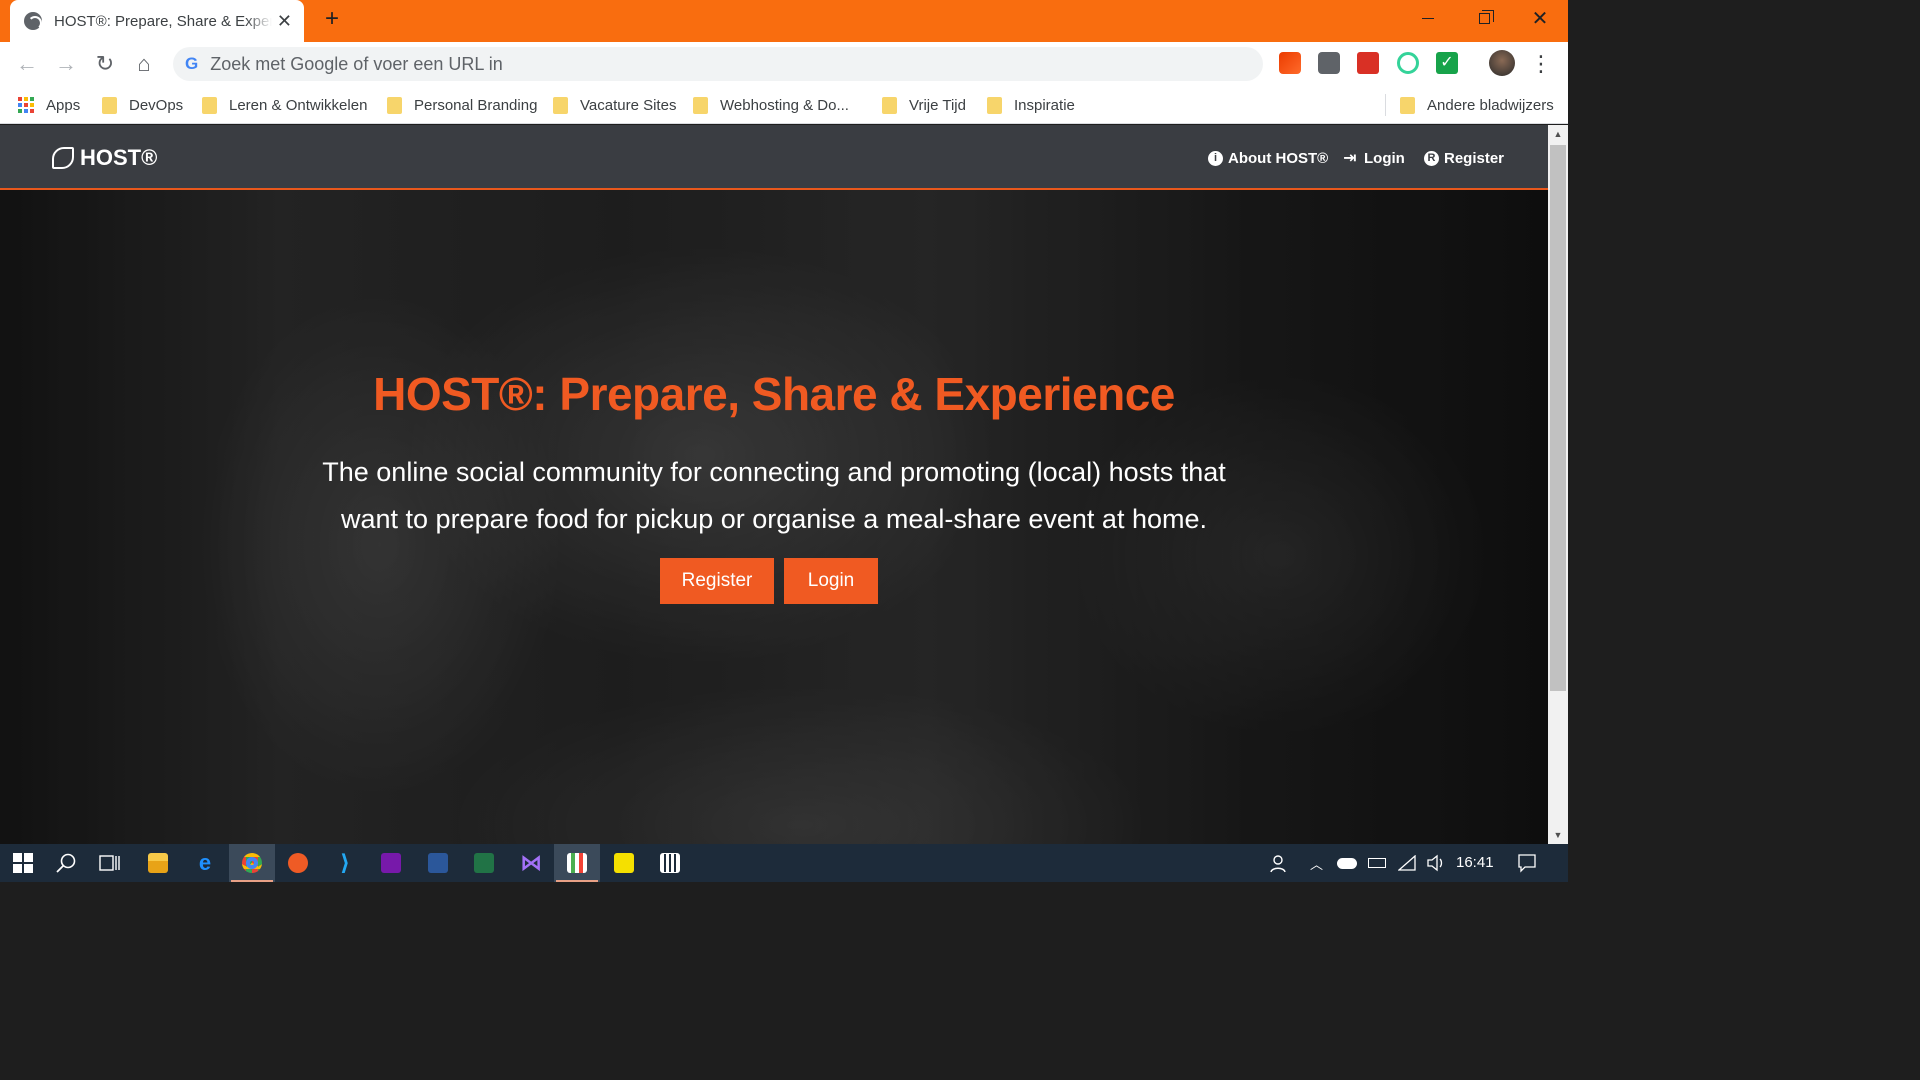  I want to click on browser-tab: HOST®: Prepare, Share & Experience ✕, so click(157, 21).